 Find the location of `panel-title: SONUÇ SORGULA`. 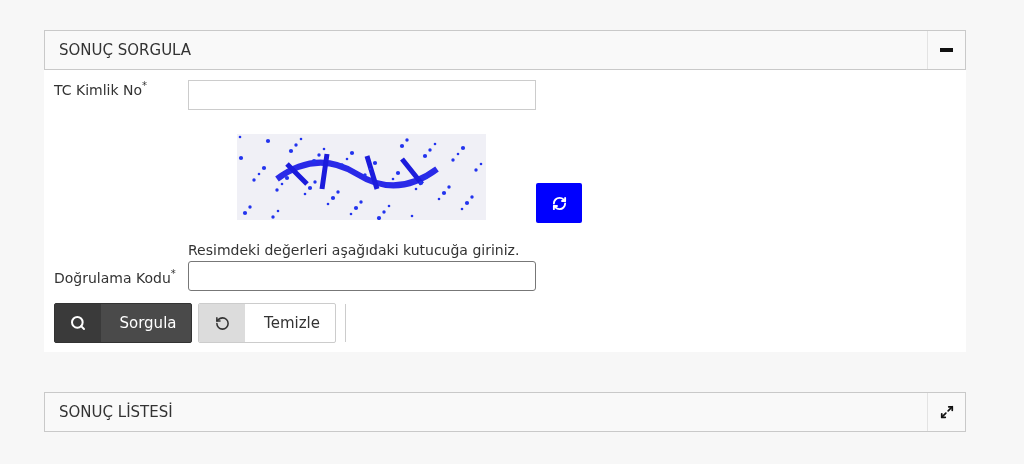

panel-title: SONUÇ SORGULA is located at coordinates (125, 50).